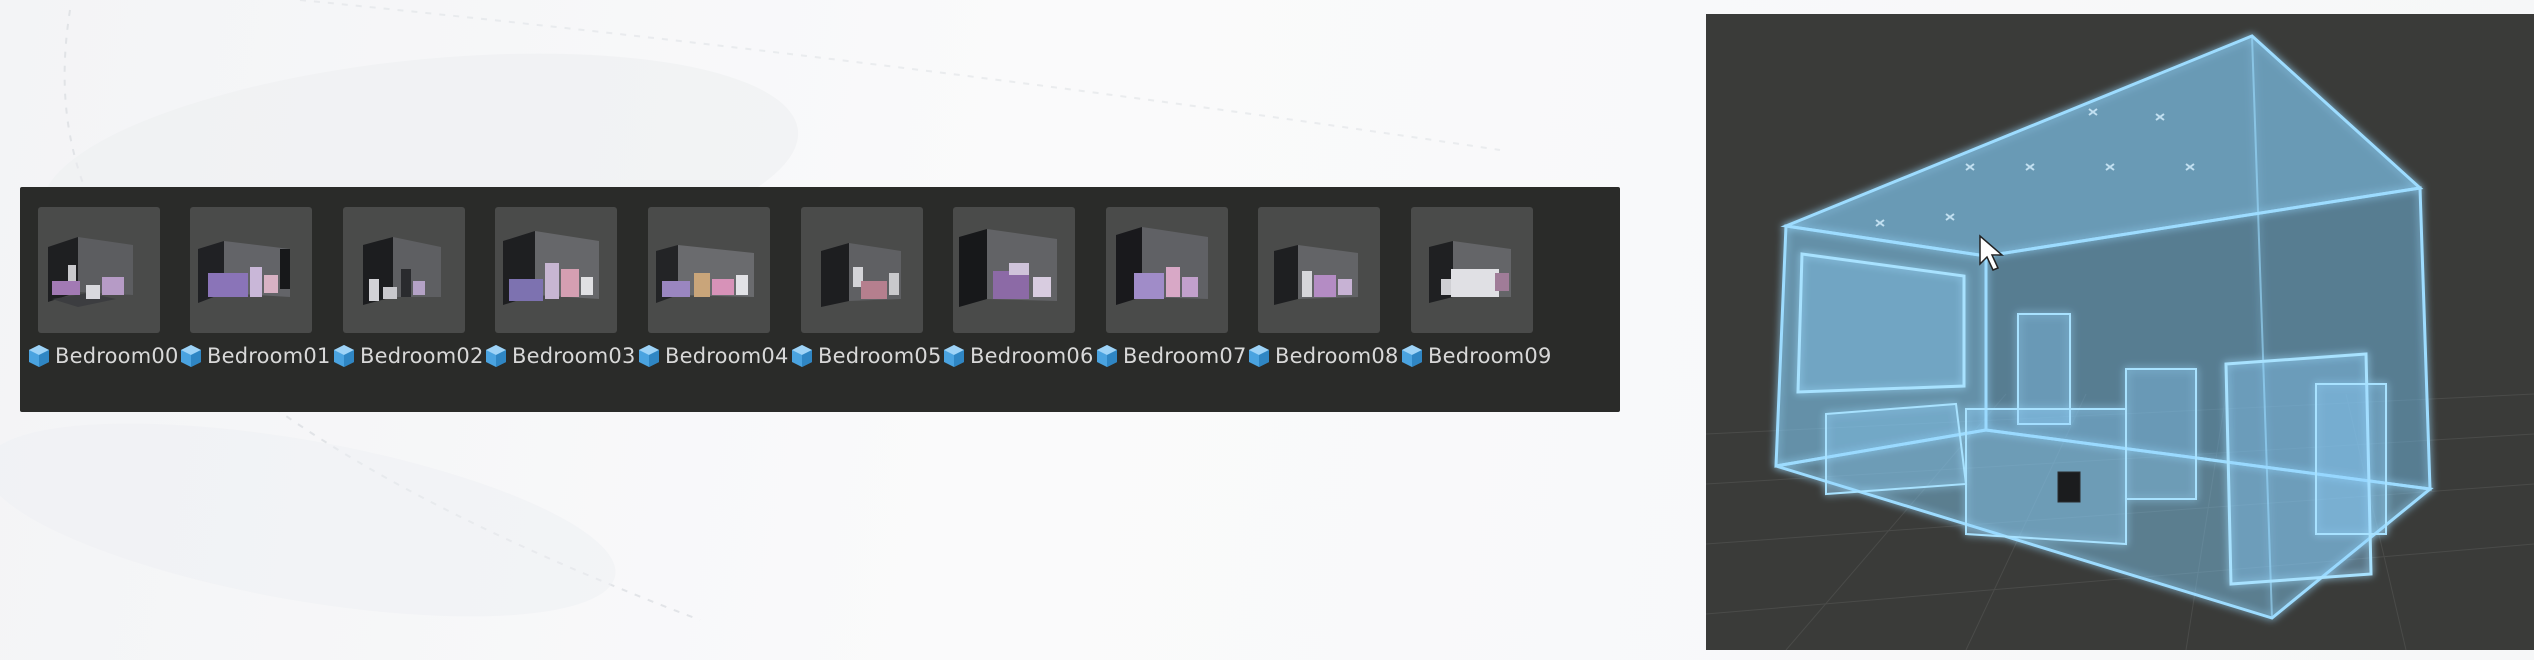 The height and width of the screenshot is (660, 2534). I want to click on asset-label: Bedroom01, so click(255, 356).